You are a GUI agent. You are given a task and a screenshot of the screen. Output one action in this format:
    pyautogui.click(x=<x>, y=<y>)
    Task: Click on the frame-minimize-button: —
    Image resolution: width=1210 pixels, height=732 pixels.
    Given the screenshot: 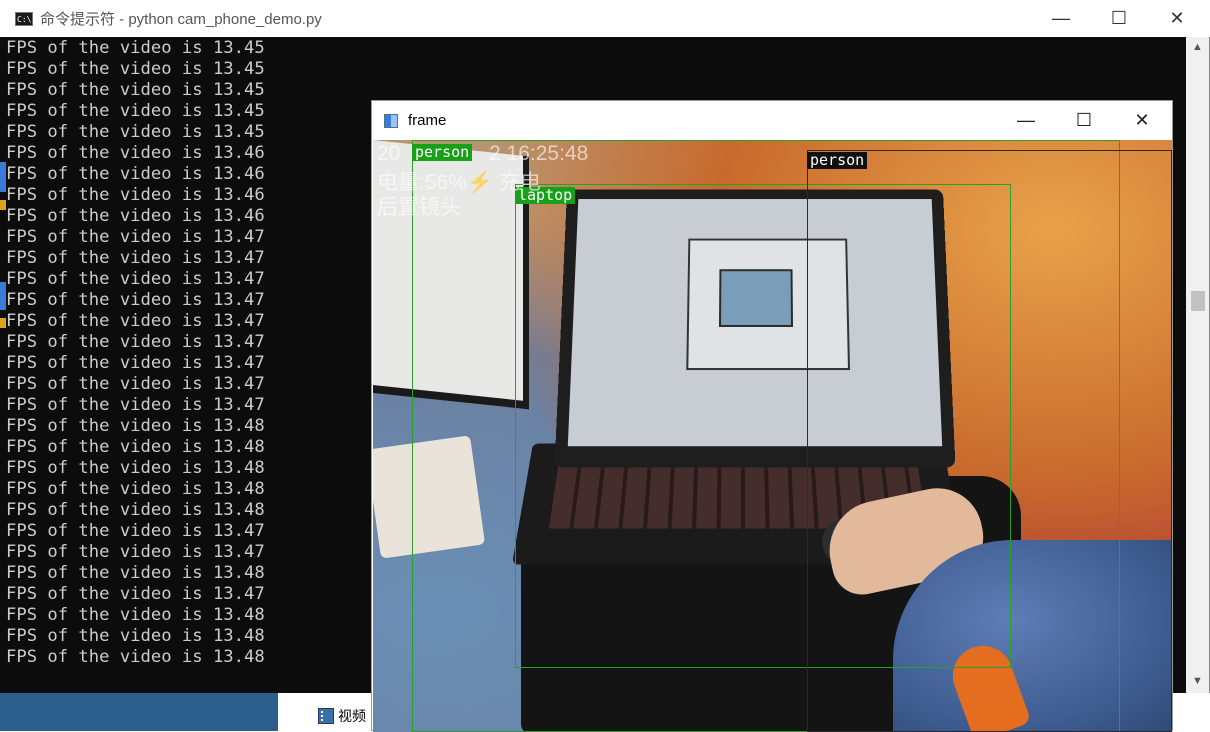 What is the action you would take?
    pyautogui.click(x=1026, y=120)
    